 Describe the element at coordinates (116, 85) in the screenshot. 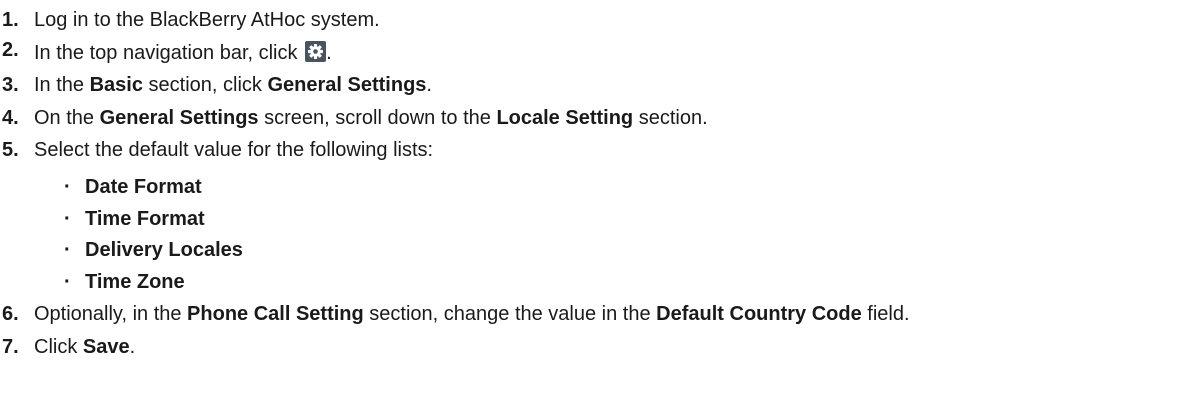

I see `ui-term-basic: Basic` at that location.